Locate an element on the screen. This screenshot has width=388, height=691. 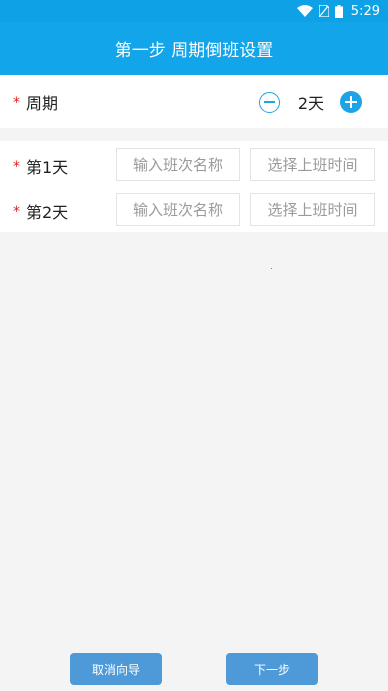
status-time: 5:29 is located at coordinates (365, 11).